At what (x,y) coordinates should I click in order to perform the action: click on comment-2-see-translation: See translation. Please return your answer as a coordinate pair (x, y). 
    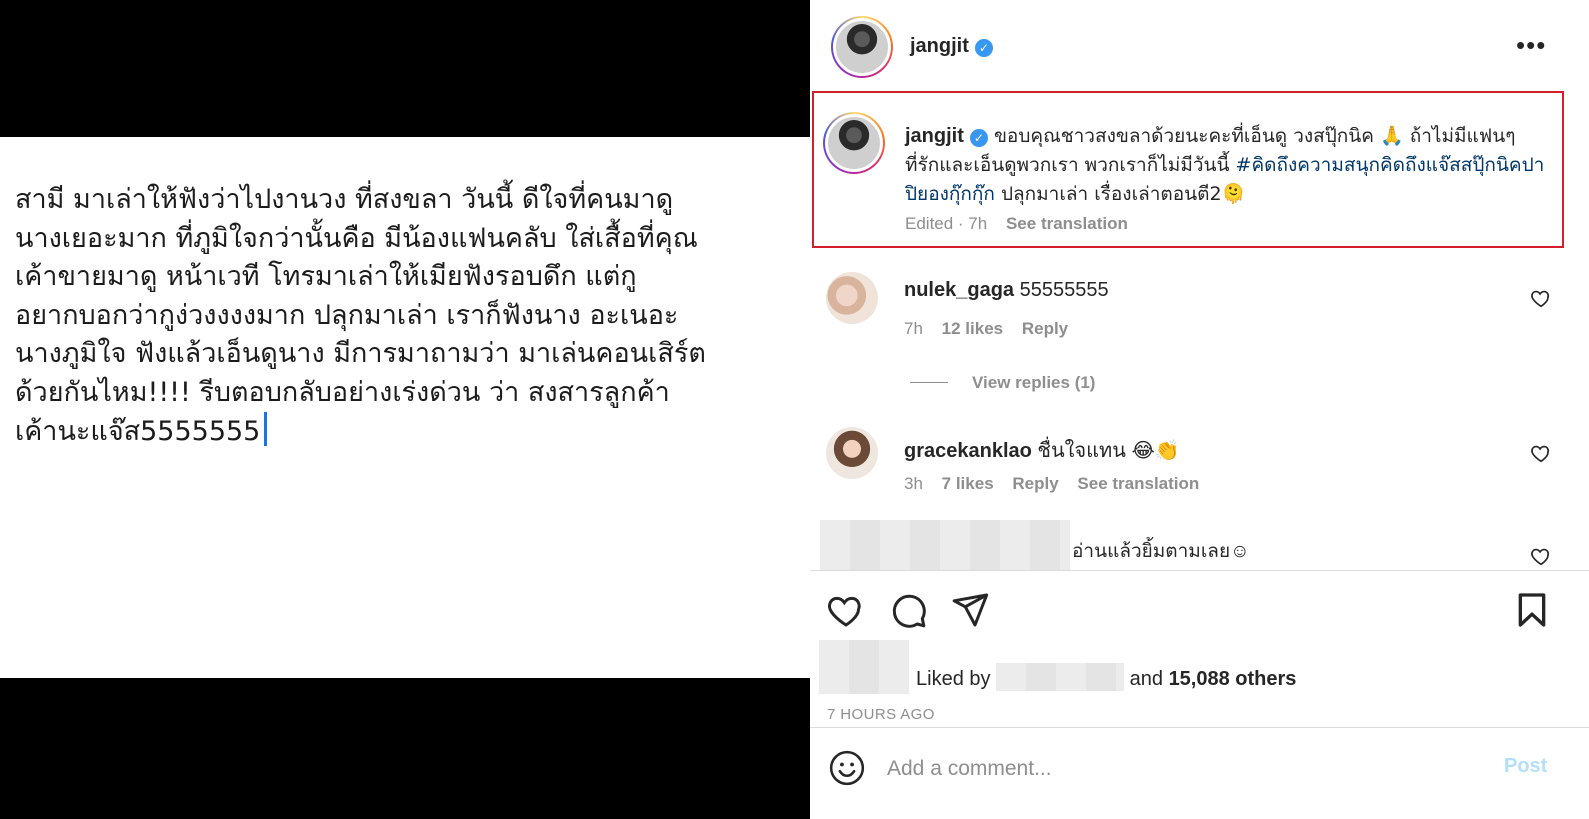
    Looking at the image, I should click on (1138, 483).